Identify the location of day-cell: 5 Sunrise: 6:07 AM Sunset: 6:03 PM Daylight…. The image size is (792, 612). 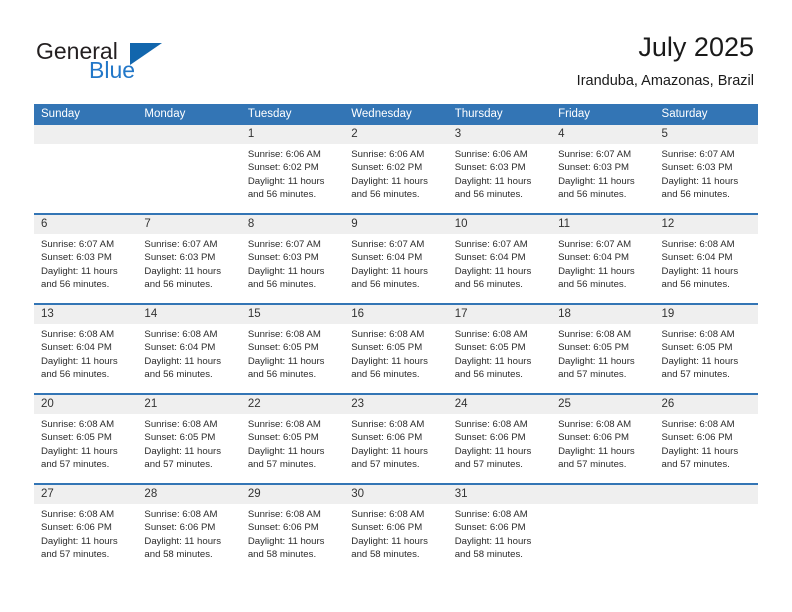
(706, 169).